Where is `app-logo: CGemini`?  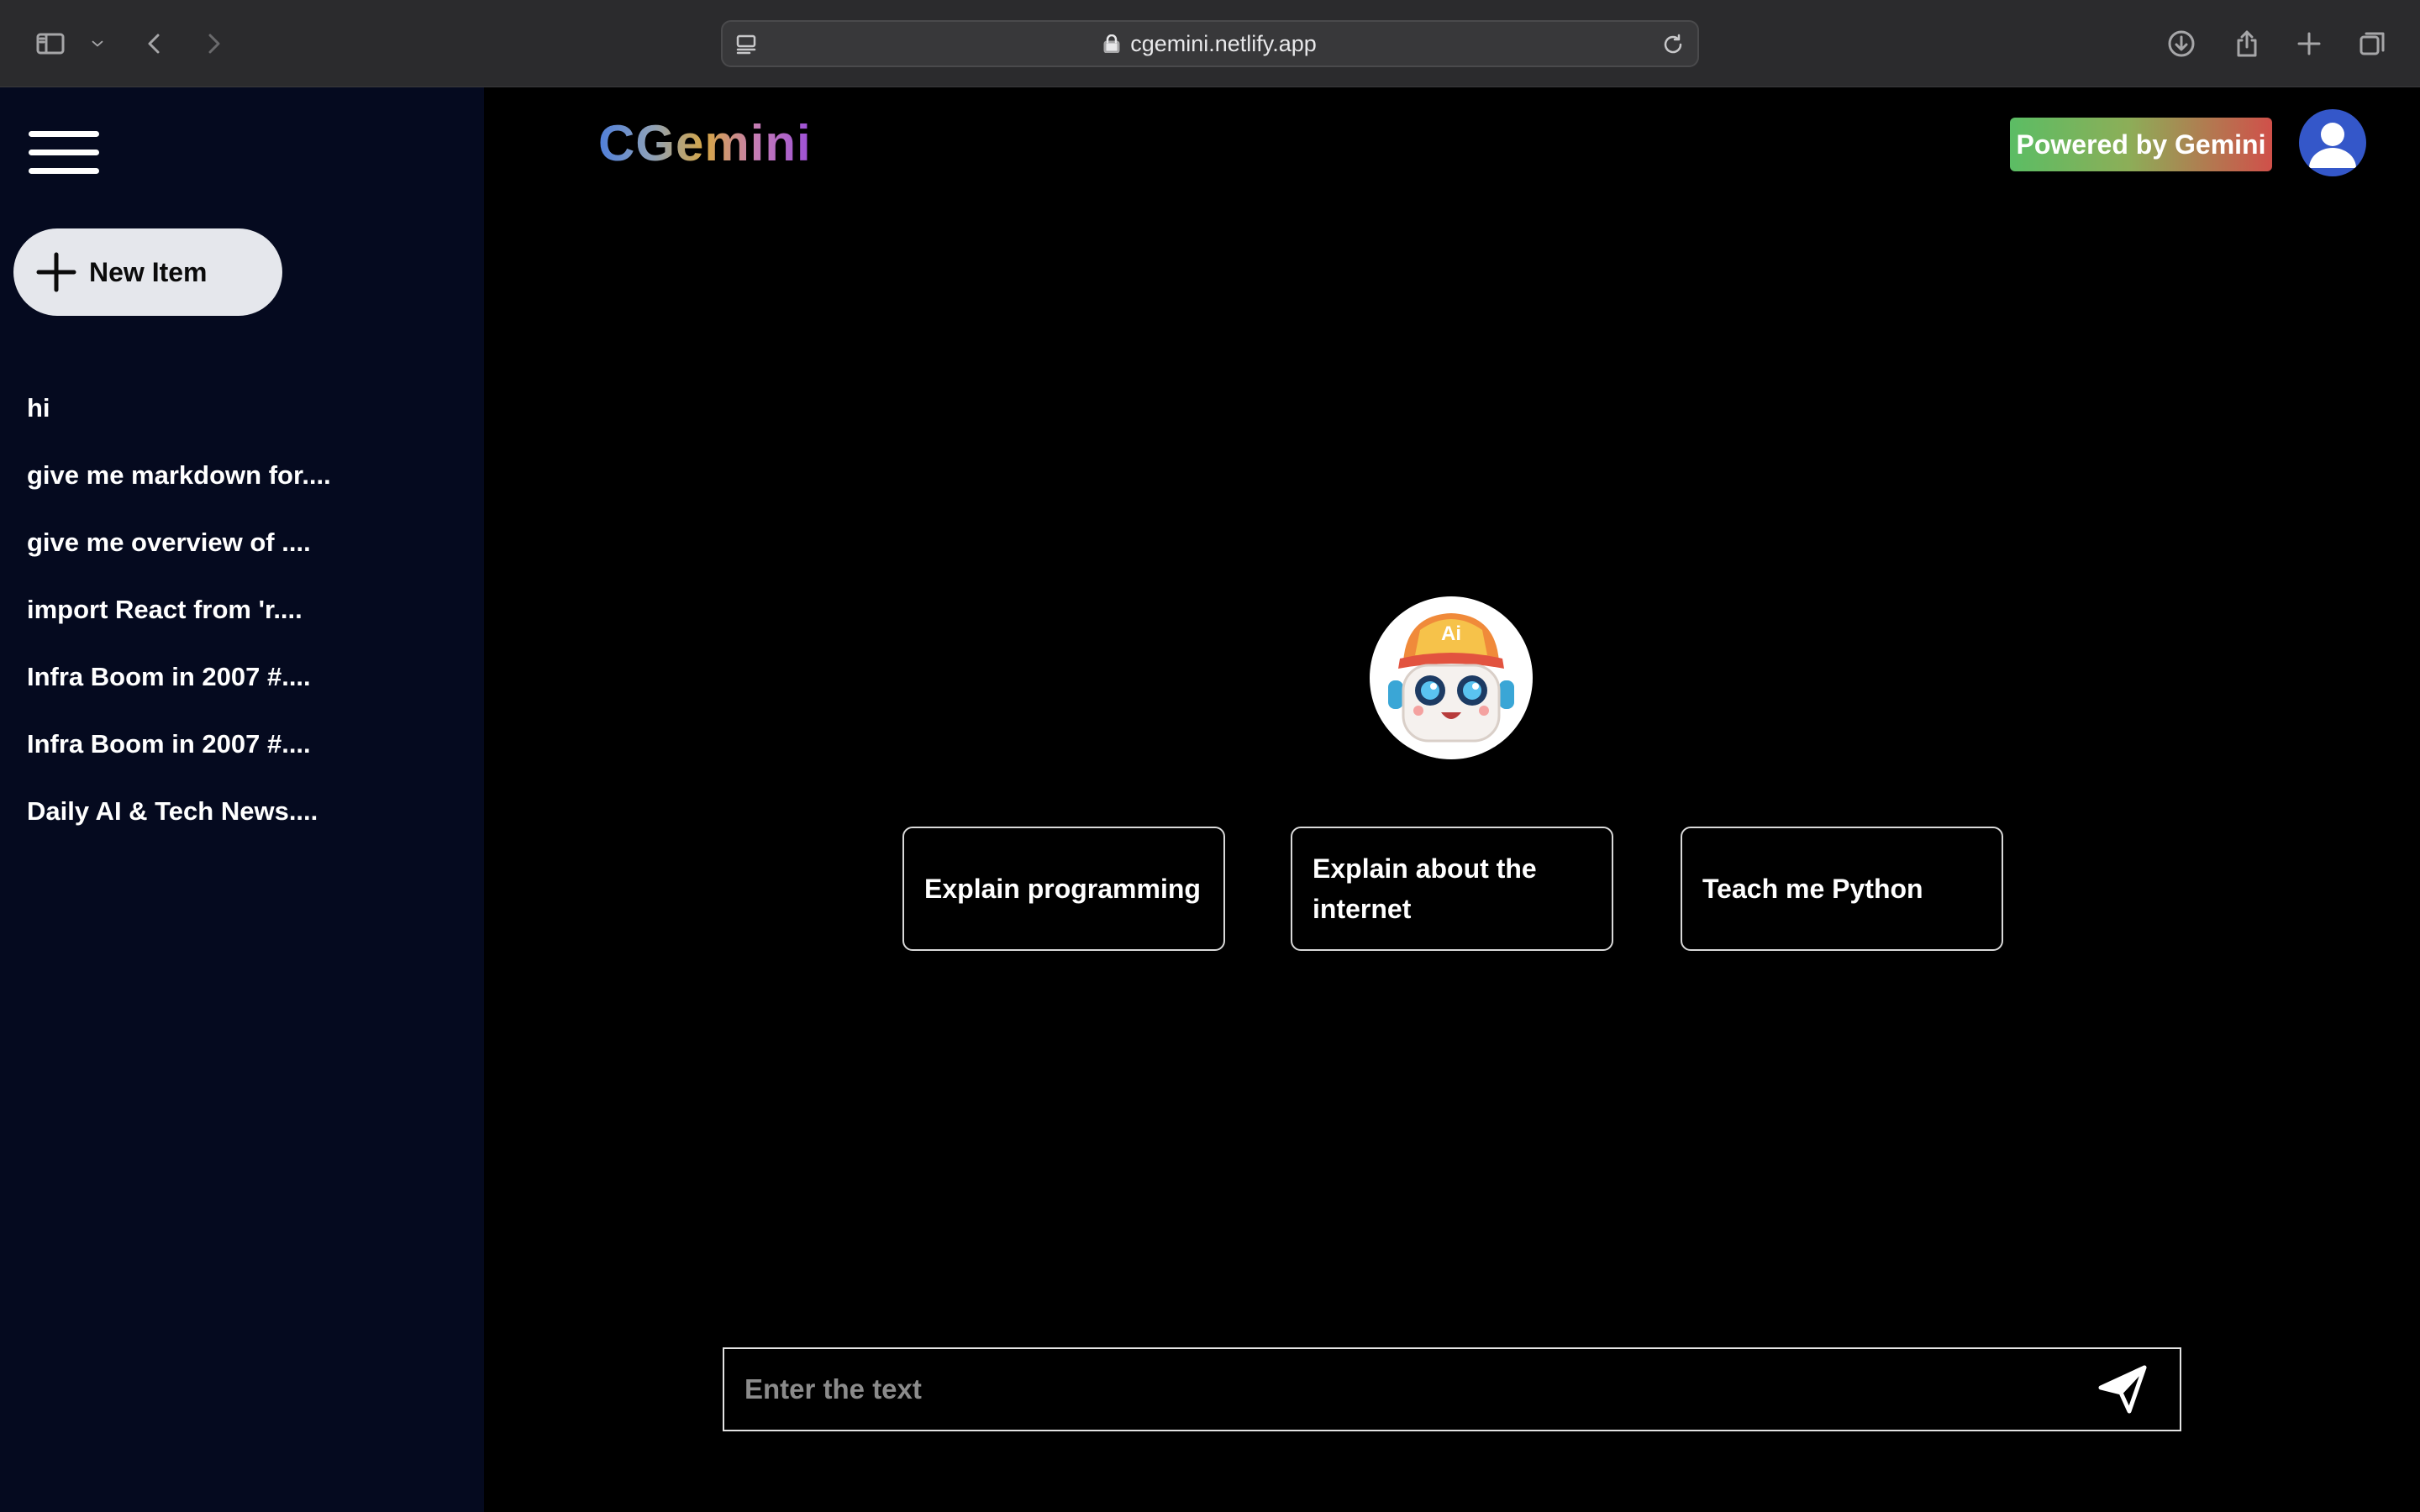 app-logo: CGemini is located at coordinates (705, 143).